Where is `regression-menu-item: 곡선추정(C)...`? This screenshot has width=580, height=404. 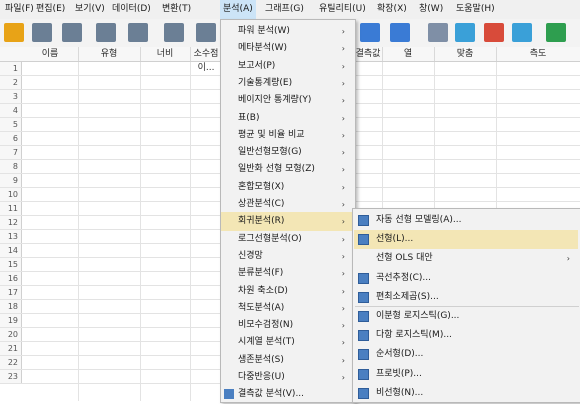
regression-menu-item: 곡선추정(C)... is located at coordinates (466, 278).